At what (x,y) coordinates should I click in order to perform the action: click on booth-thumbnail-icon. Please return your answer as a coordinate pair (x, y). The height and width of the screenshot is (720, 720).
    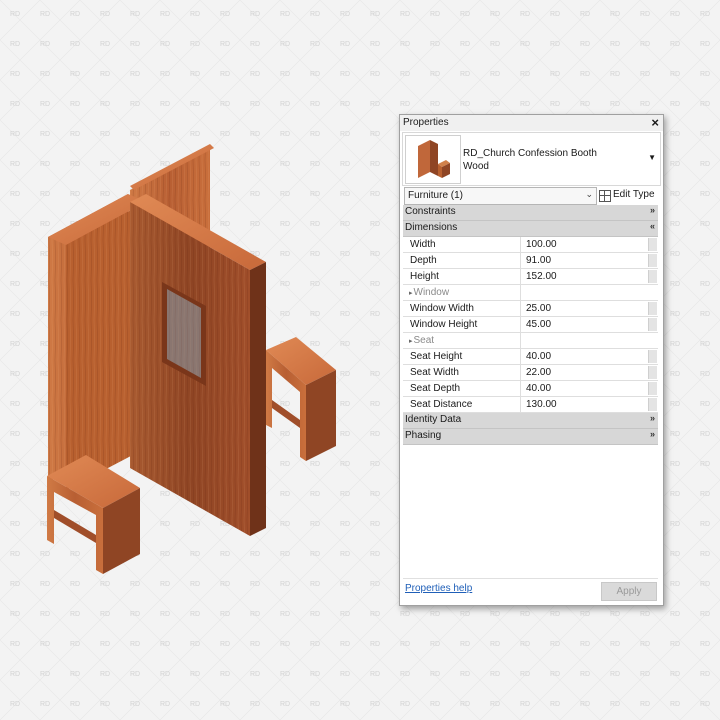
    Looking at the image, I should click on (434, 159).